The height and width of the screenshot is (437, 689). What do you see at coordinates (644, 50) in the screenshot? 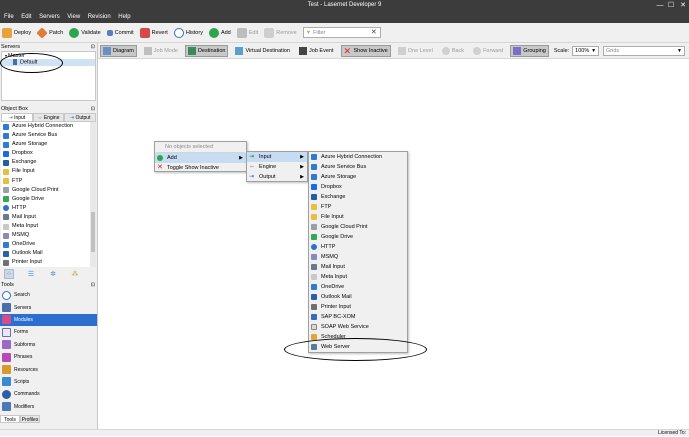
I see `grids-select: Grids ▼` at bounding box center [644, 50].